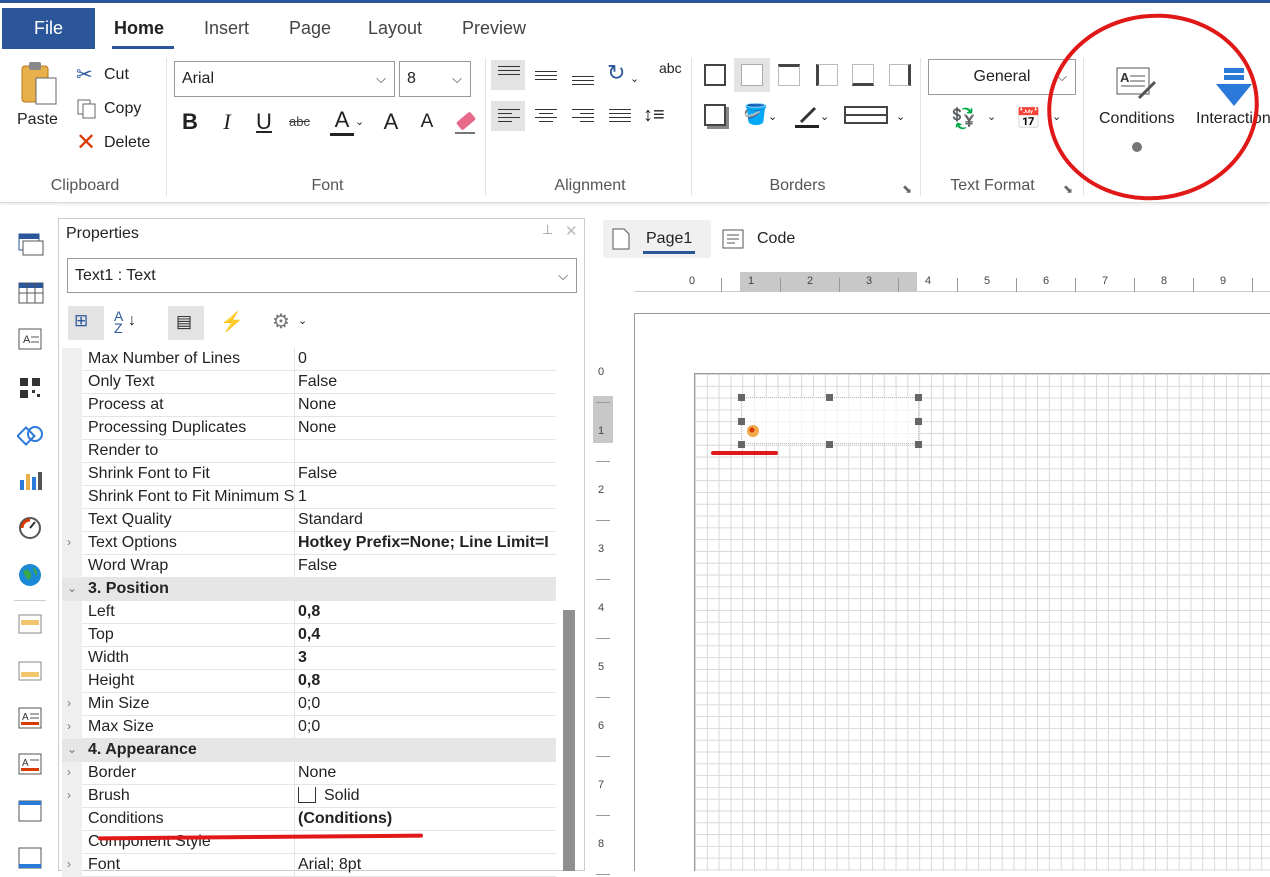  Describe the element at coordinates (139, 28) in the screenshot. I see `tab-home: Home` at that location.